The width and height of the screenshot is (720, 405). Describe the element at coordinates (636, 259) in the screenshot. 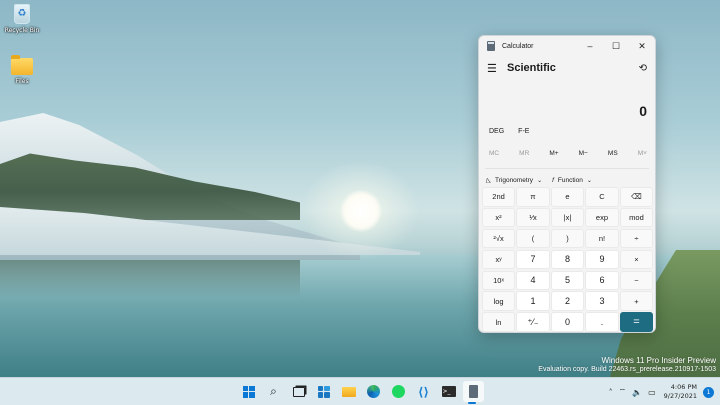

I see `key-r3-c4: ×` at that location.